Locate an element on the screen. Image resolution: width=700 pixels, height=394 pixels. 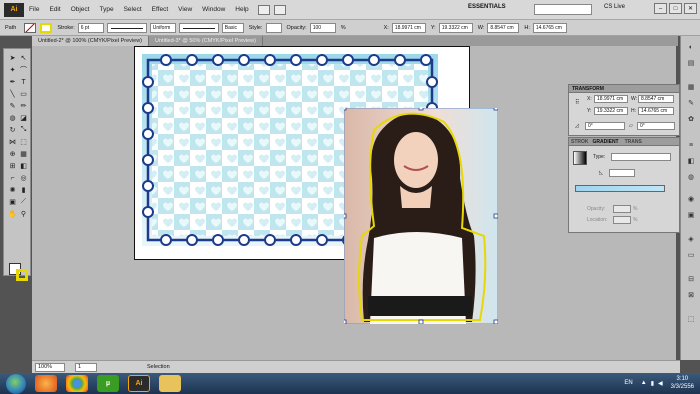
eyedropper-tool-icon: ⌐ is located at coordinates (12, 178).